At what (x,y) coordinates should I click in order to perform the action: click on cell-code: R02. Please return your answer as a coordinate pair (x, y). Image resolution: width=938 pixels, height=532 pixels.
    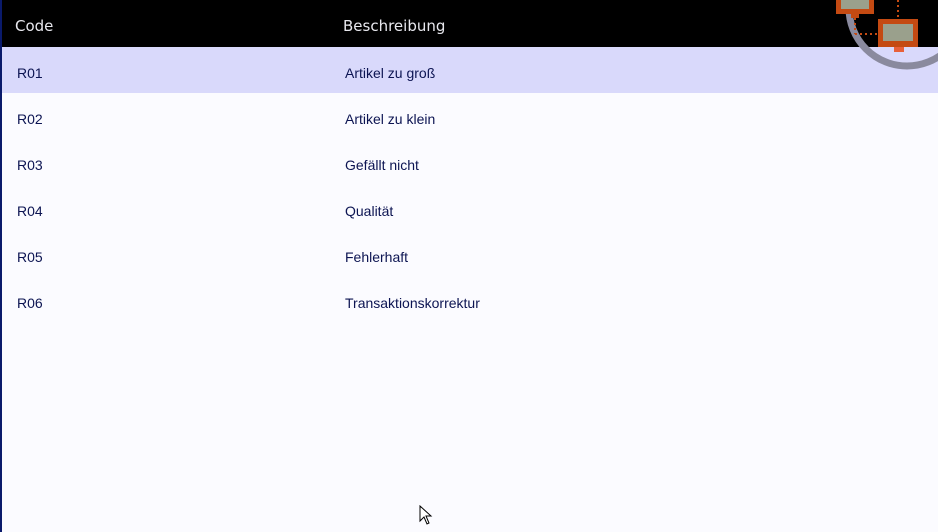
    Looking at the image, I should click on (30, 119).